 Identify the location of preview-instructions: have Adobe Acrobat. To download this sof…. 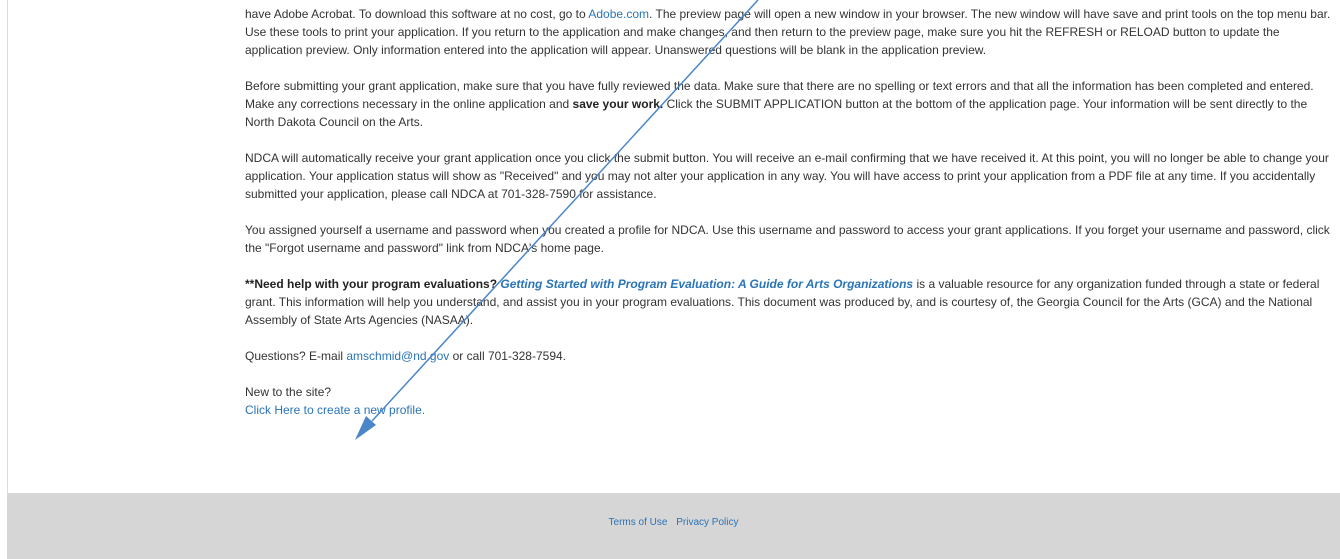
(789, 32).